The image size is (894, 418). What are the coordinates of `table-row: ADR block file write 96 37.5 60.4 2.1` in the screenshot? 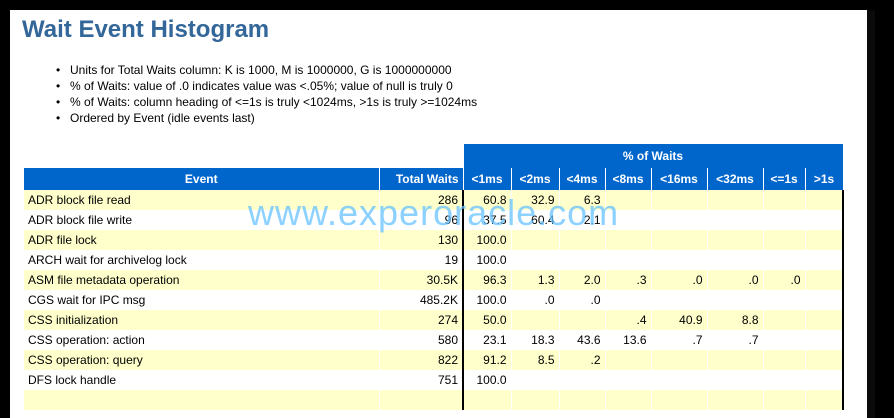 It's located at (434, 220).